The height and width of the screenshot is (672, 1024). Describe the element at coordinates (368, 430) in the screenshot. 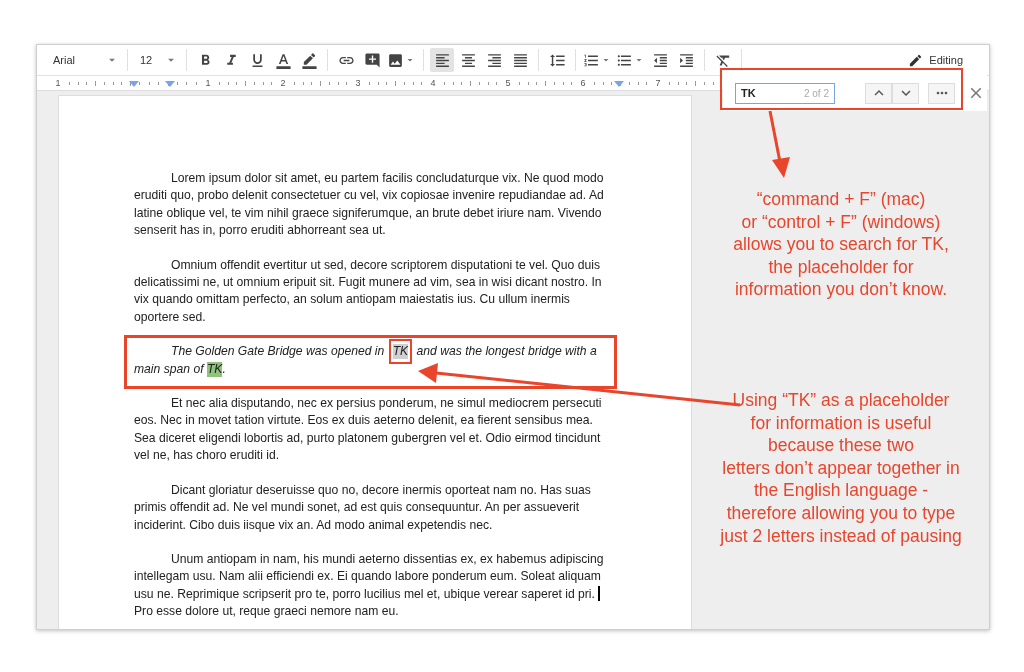

I see `paragraph: Et nec alia disputando, nec ex persius ponderum, ne simul mediocrem persecuti eos. Nec in movet tation virtute. Eos ex duis aeterno delenit, ea fierent sensibus mea. Sea diceret eligendi lobortis ad, purto platonem gubergren vel et. Odio eirmod tincidunt vel ne, has choro eruditi id.` at that location.